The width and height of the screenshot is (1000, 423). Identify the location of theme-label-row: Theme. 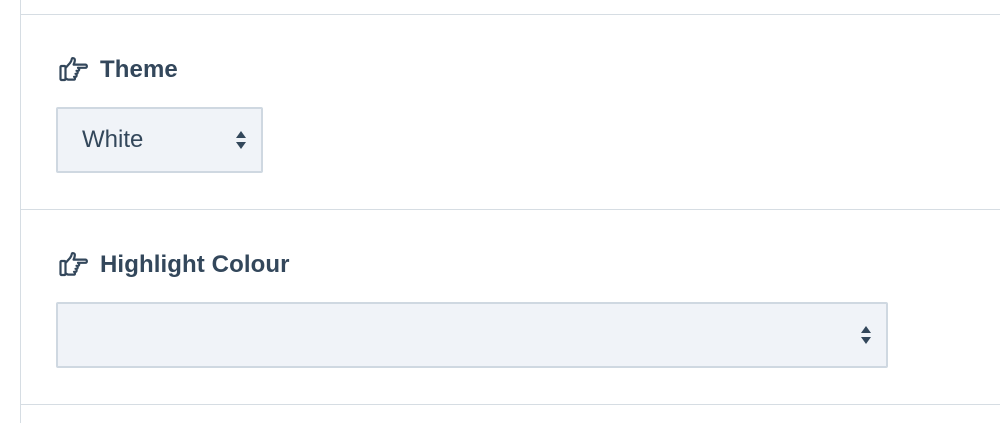
(159, 70).